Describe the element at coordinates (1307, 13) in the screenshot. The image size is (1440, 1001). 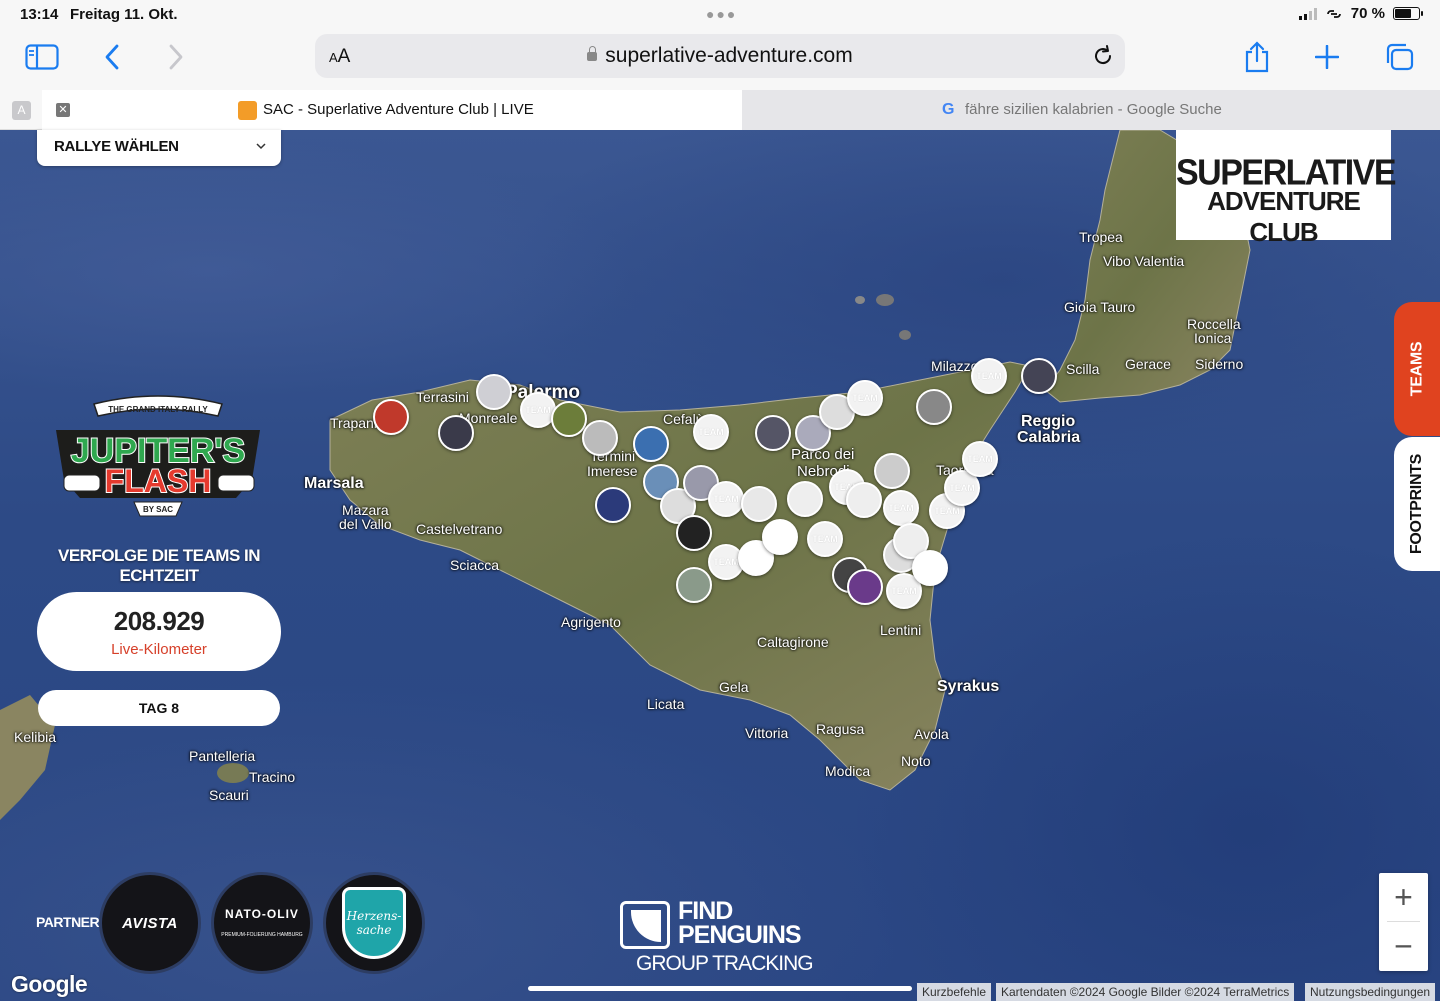
I see `cellular-signal-icon` at that location.